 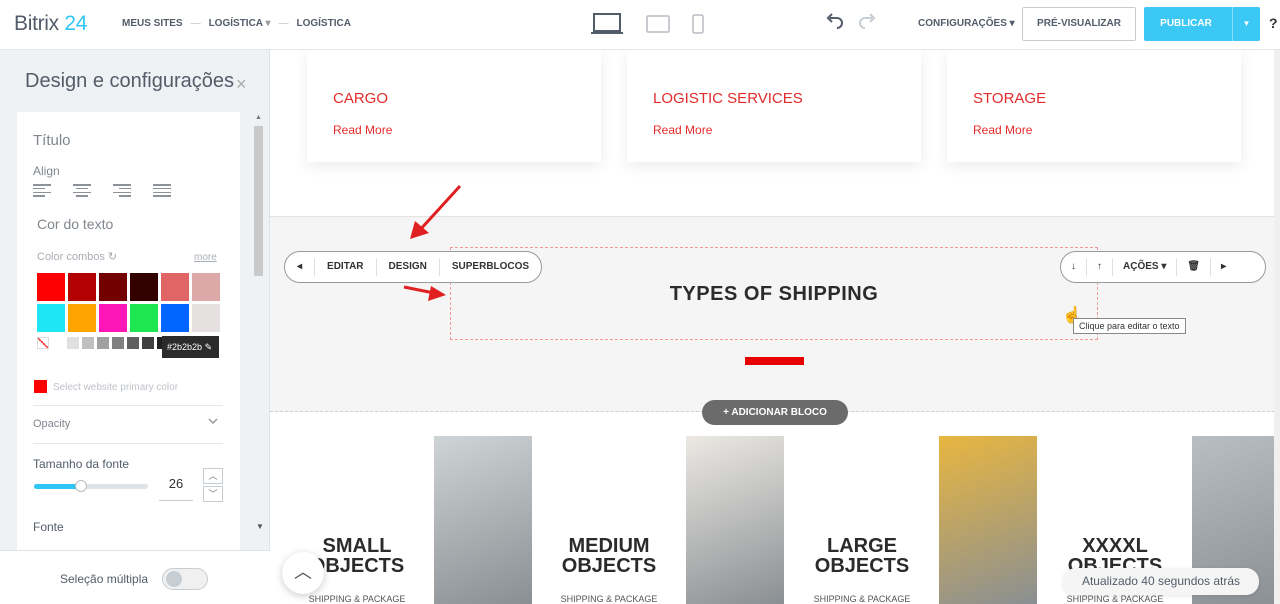 What do you see at coordinates (346, 267) in the screenshot?
I see `edit-button: EDITAR` at bounding box center [346, 267].